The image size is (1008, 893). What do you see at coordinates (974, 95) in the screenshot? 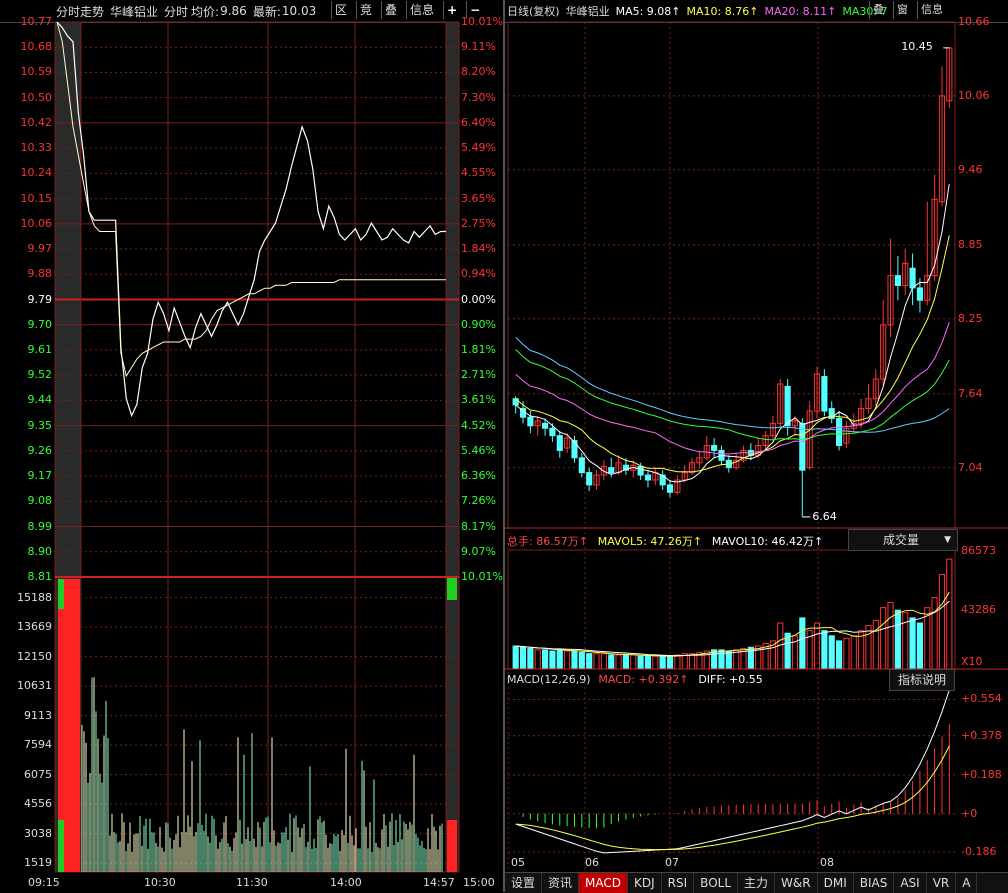
I see `daily-price-tick-label: 10.06` at bounding box center [974, 95].